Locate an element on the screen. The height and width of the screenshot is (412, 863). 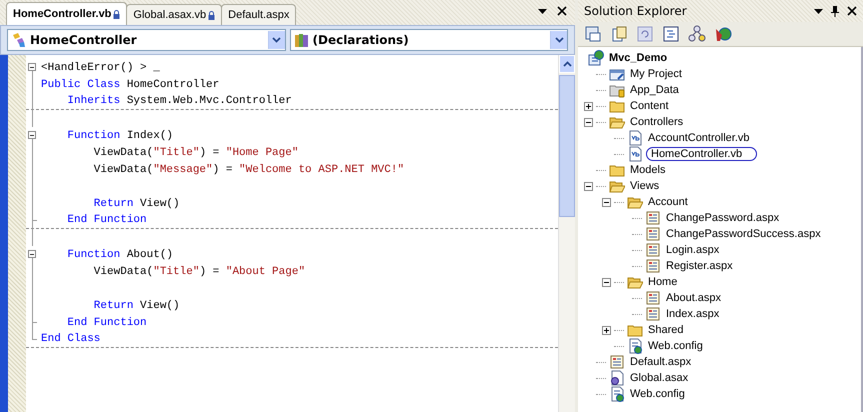
books-icon is located at coordinates (302, 40).